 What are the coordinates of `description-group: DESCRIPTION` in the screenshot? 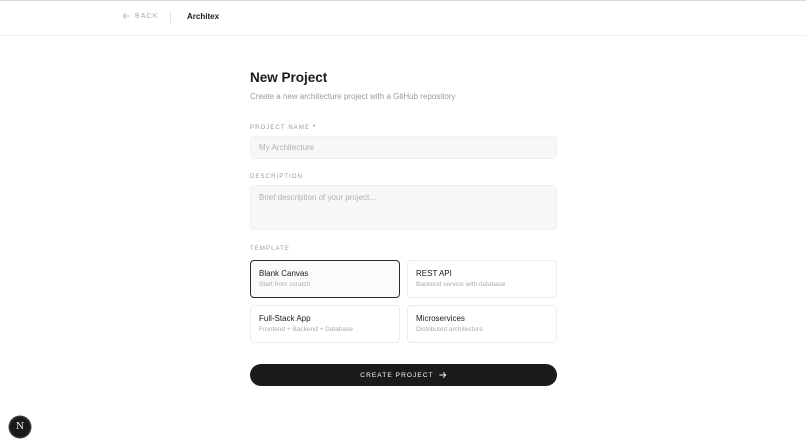 It's located at (403, 201).